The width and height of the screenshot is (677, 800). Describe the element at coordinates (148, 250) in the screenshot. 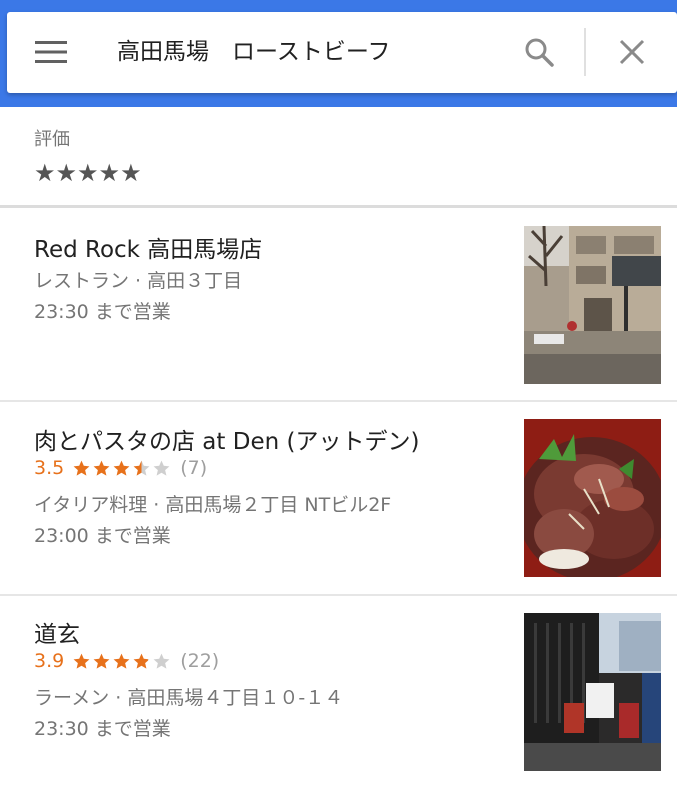

I see `result-name: Red Rock 高田馬場店` at that location.